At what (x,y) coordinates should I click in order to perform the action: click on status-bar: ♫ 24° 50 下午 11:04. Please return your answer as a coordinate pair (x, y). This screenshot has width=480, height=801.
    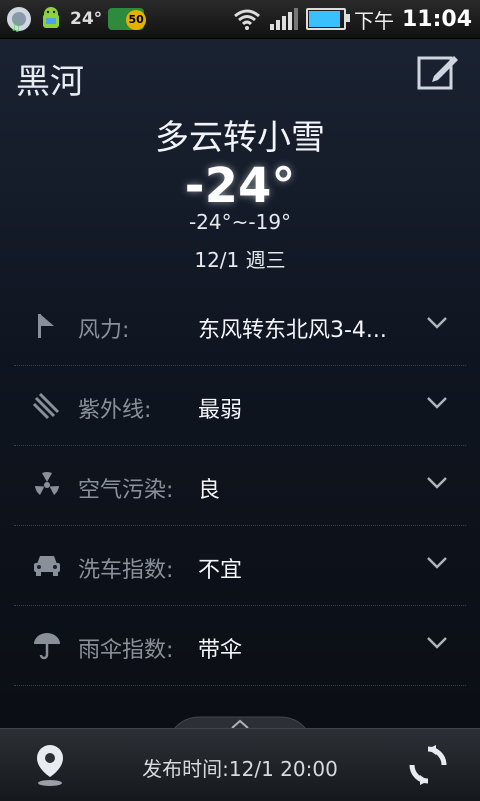
    Looking at the image, I should click on (240, 19).